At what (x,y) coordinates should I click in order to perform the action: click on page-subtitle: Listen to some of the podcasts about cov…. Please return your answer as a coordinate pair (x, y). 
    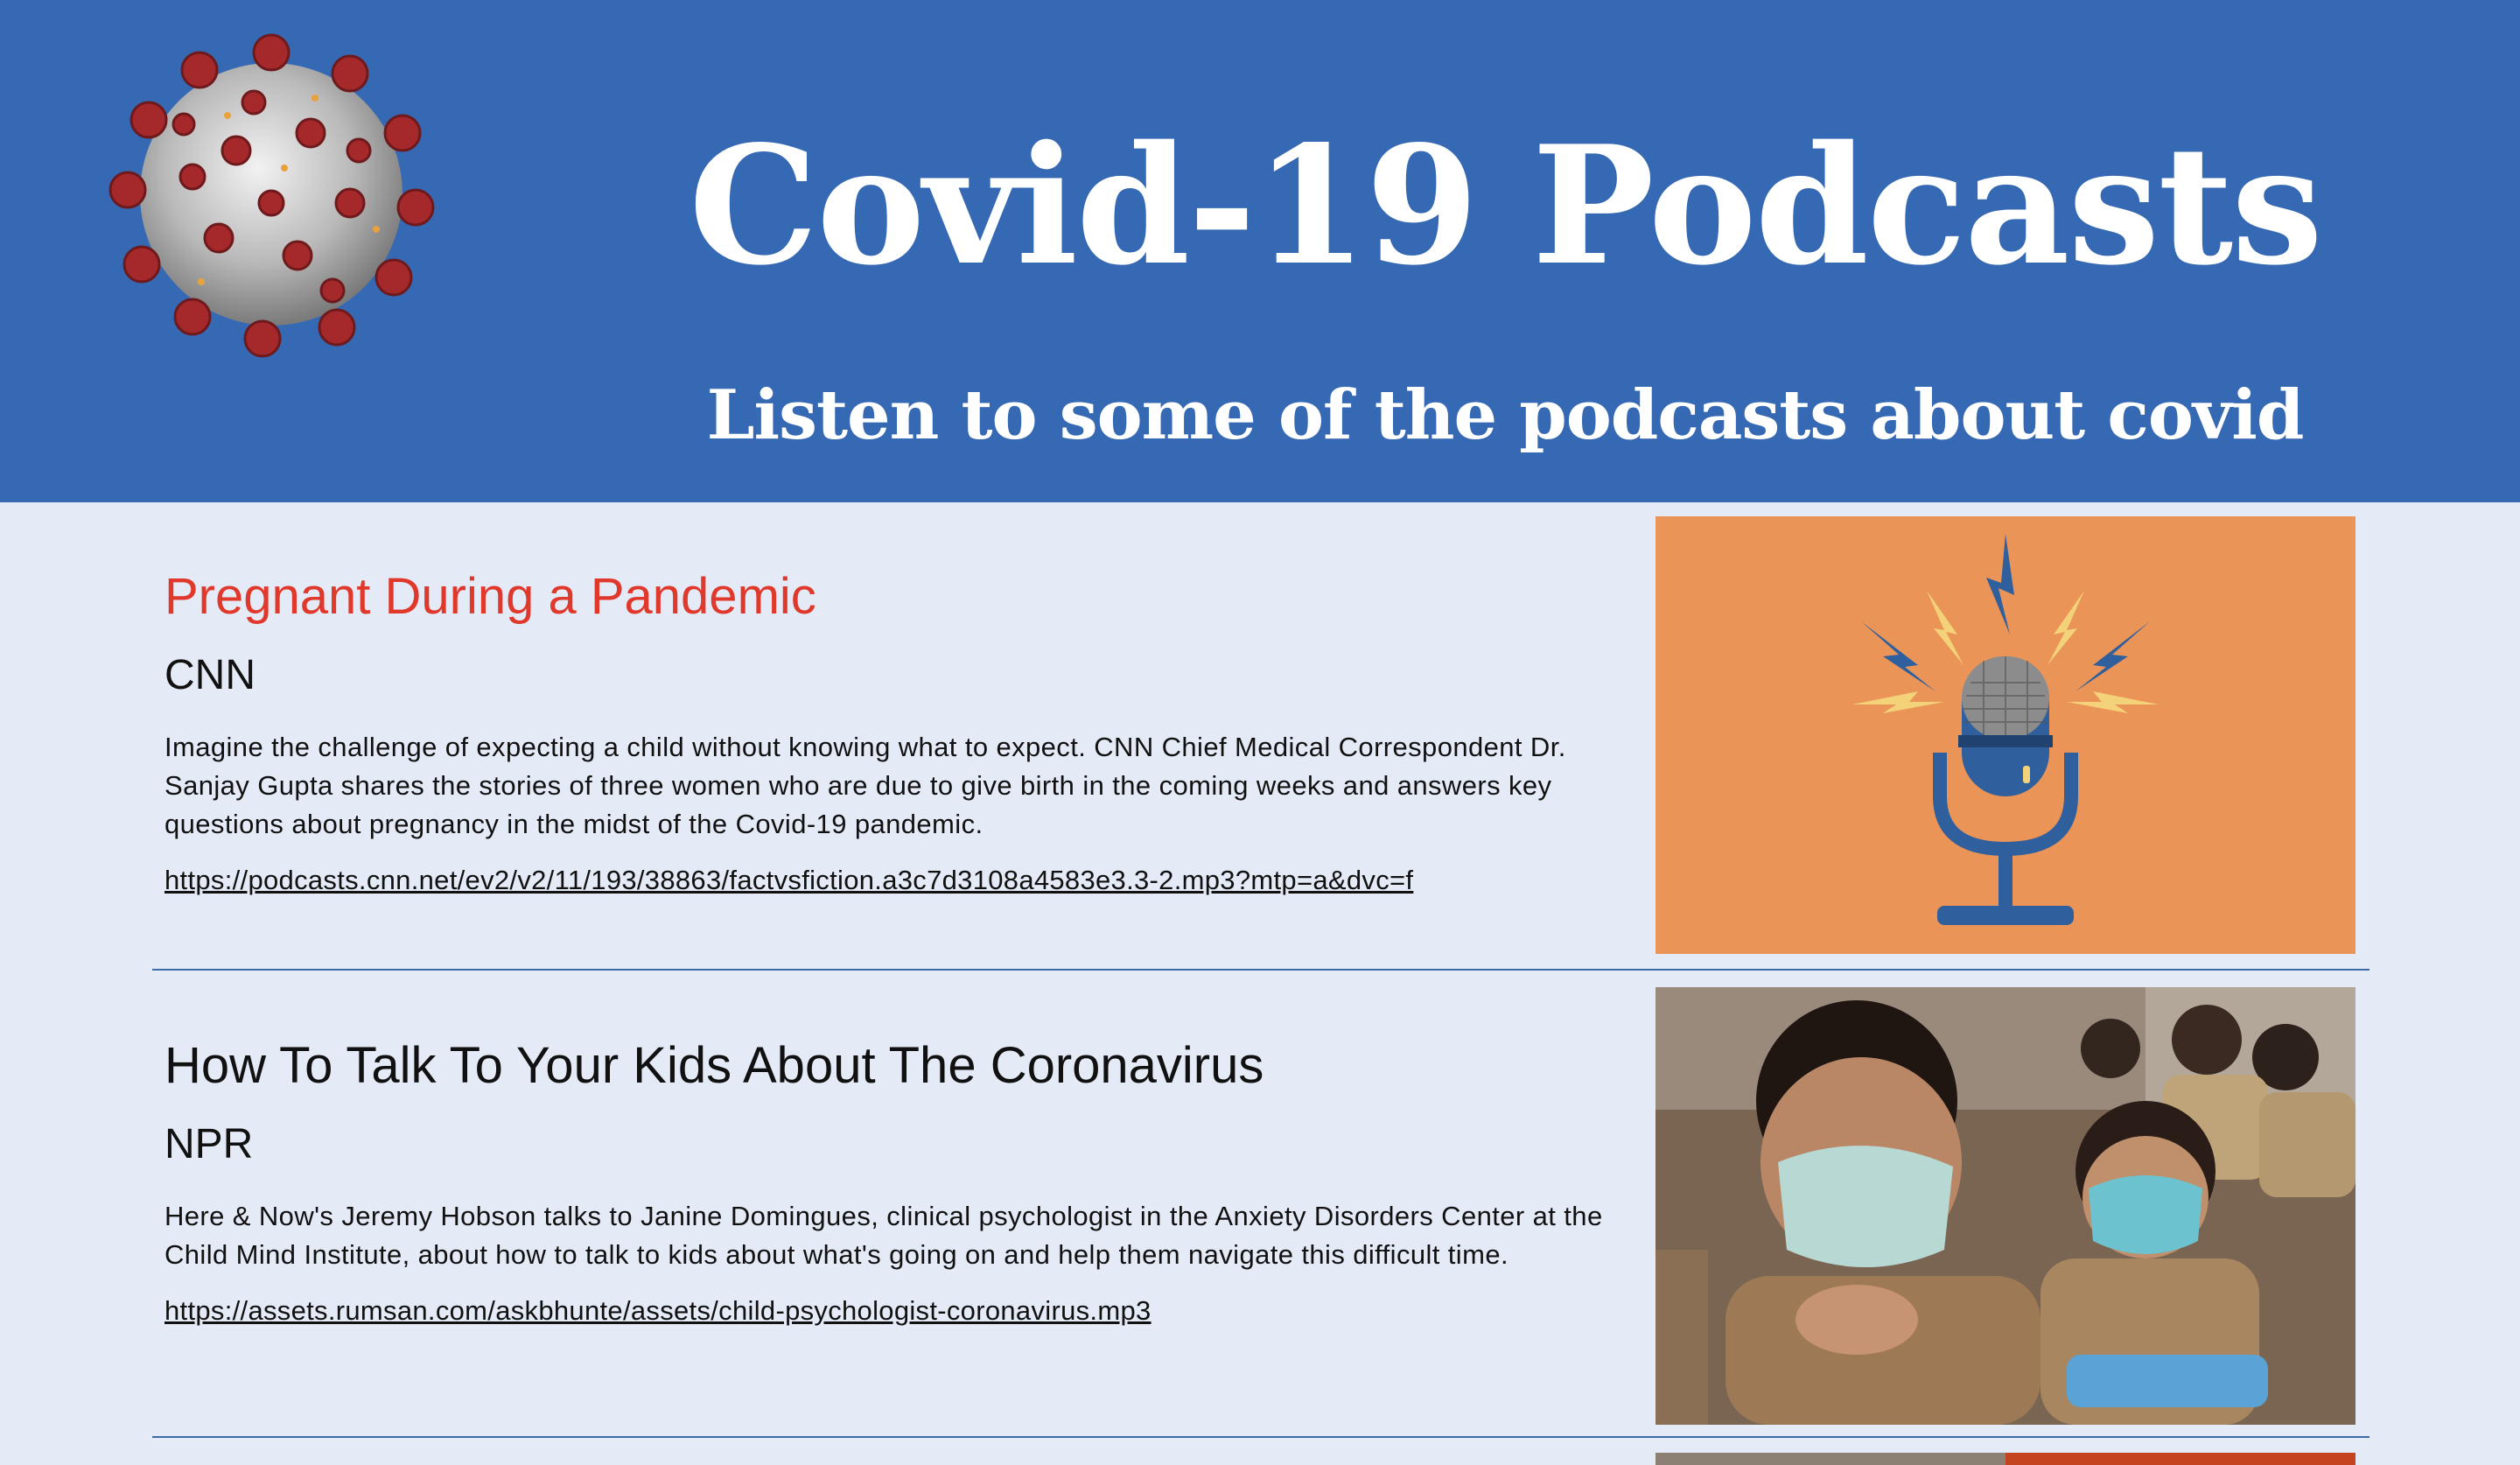
    Looking at the image, I should click on (1505, 415).